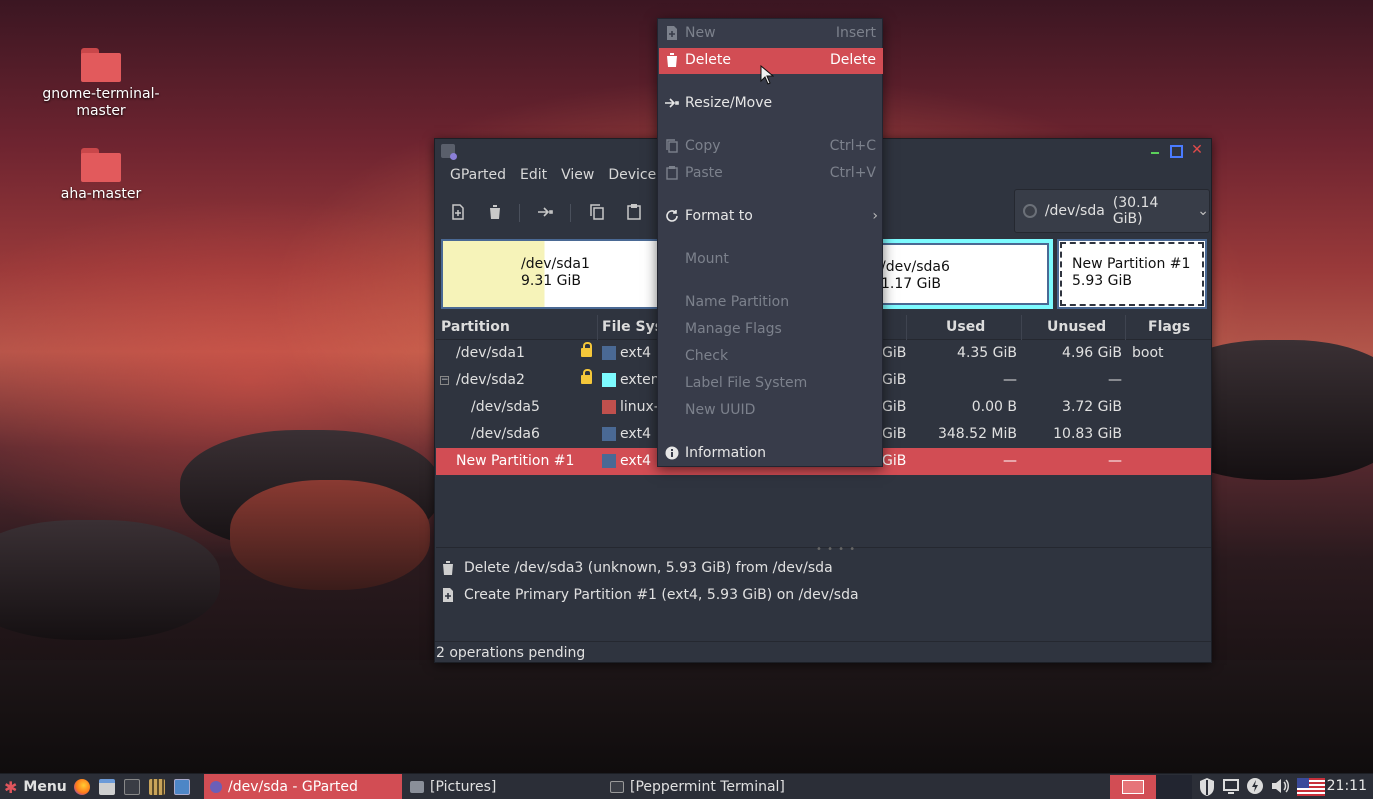  Describe the element at coordinates (444, 380) in the screenshot. I see `collapse-icon: −` at that location.